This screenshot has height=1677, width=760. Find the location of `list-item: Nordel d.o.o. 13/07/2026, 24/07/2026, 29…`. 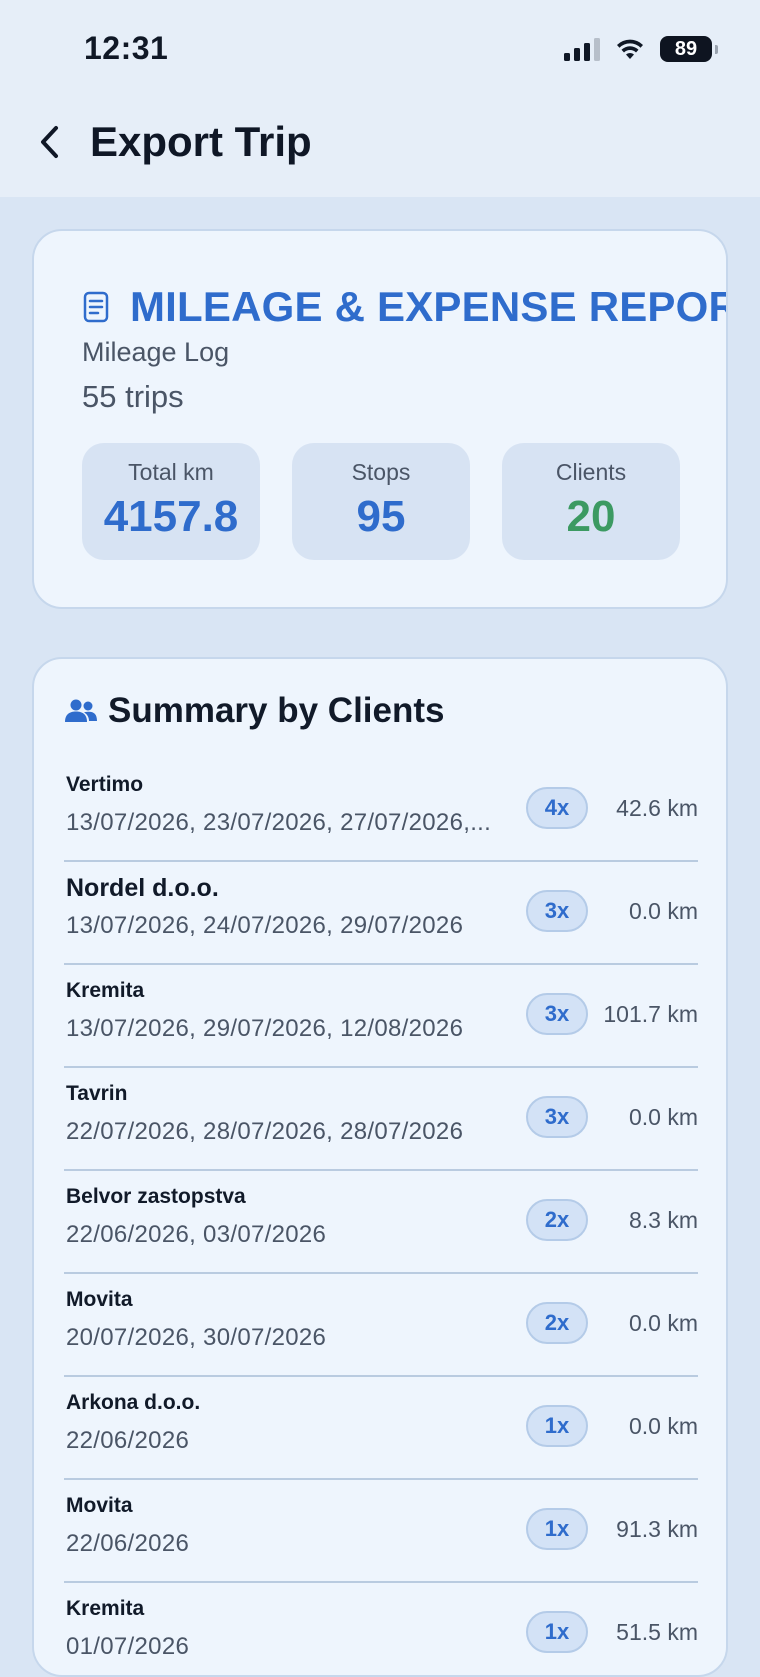

list-item: Nordel d.o.o. 13/07/2026, 24/07/2026, 29… is located at coordinates (381, 913).